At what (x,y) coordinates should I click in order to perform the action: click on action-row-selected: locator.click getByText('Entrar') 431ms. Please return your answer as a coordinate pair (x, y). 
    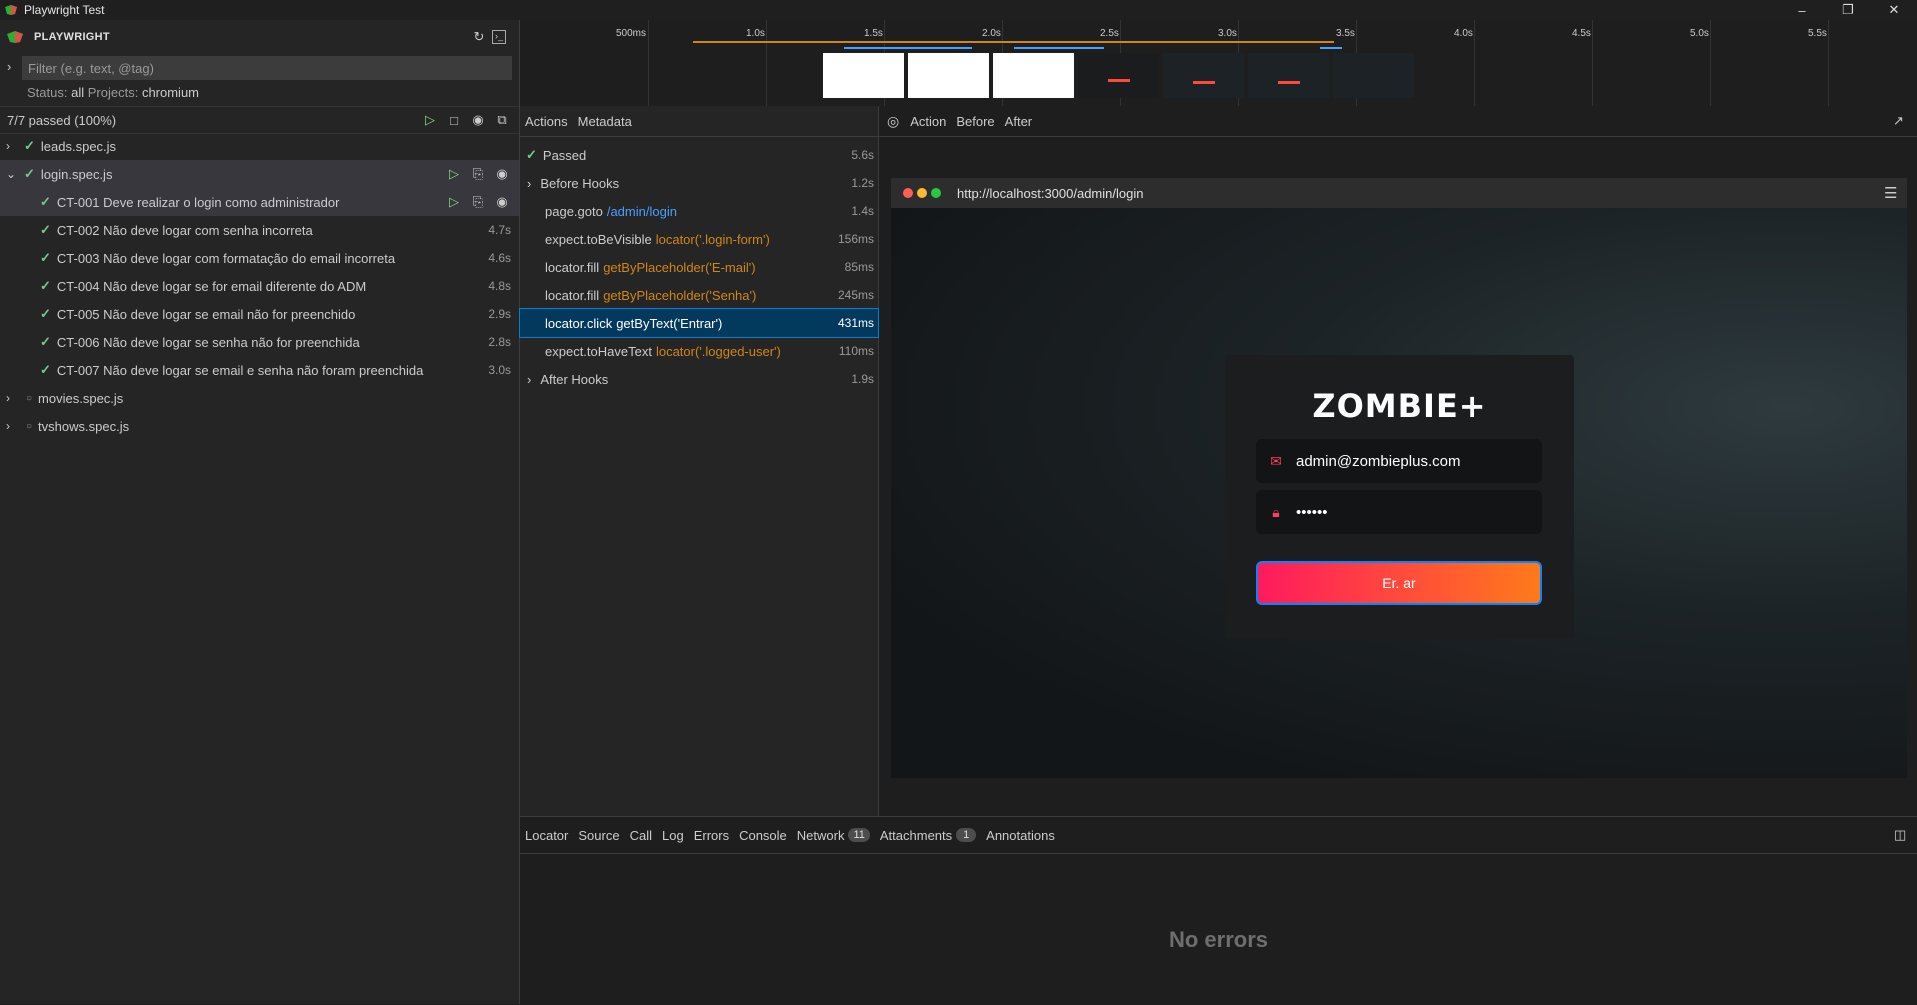
    Looking at the image, I should click on (699, 323).